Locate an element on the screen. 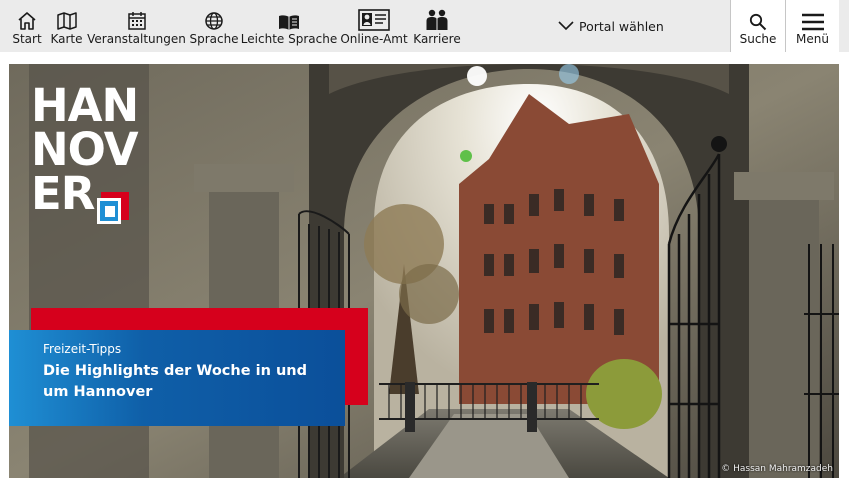 This screenshot has width=849, height=485. menu-button-label: Menü is located at coordinates (812, 39).